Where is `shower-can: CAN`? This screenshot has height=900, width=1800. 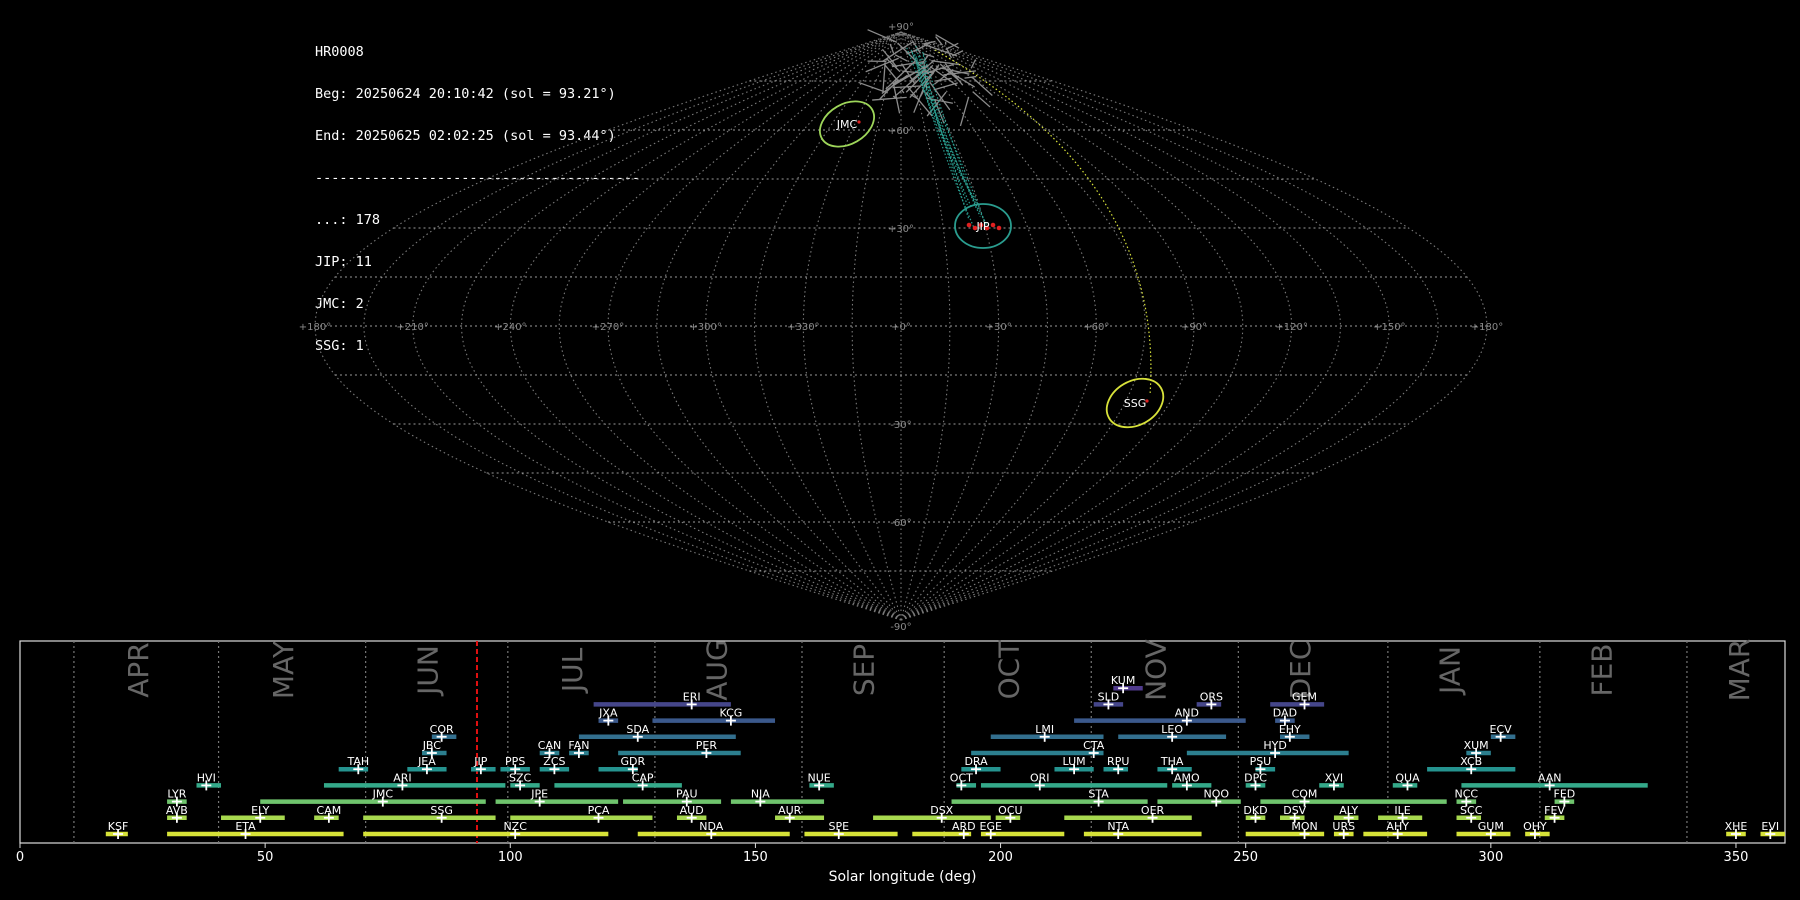 shower-can: CAN is located at coordinates (549, 748).